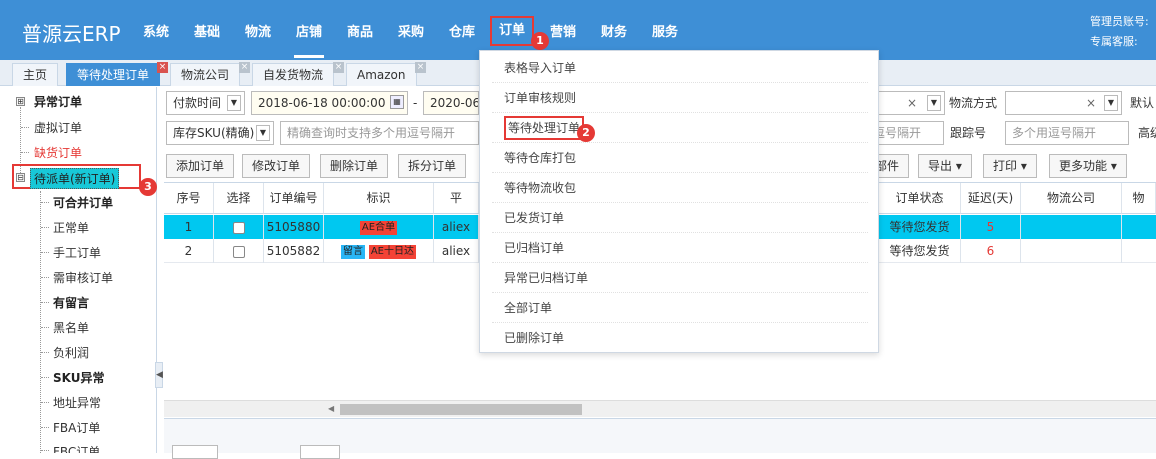 Image resolution: width=1156 pixels, height=459 pixels. I want to click on step-marker-2: 2, so click(586, 133).